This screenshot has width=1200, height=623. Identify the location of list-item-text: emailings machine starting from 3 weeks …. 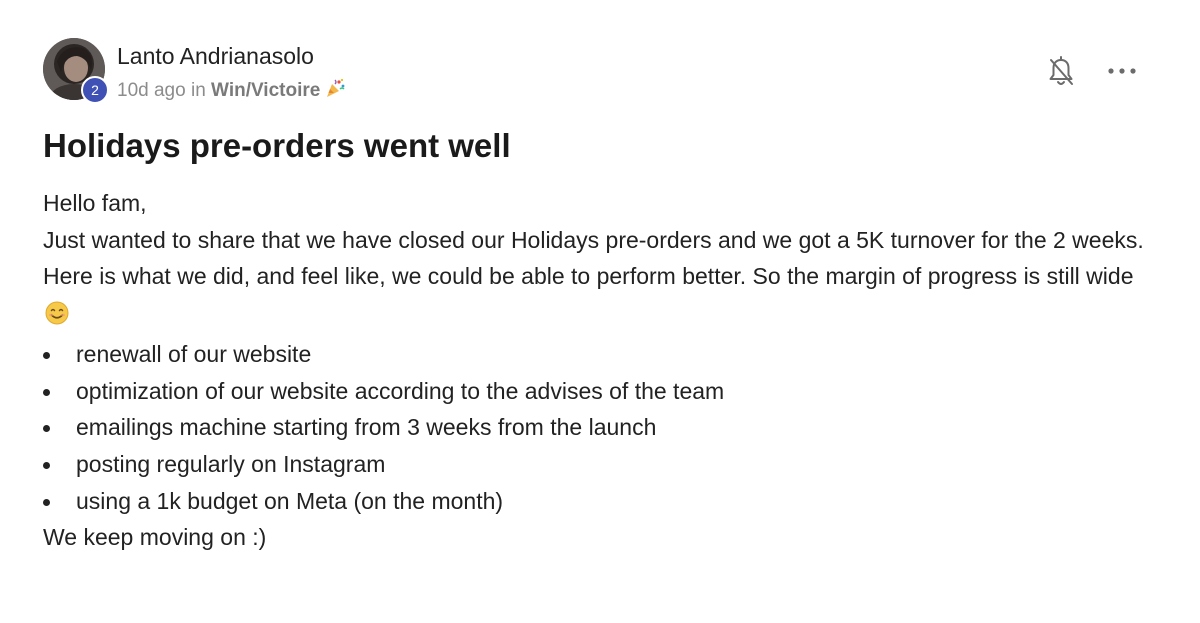
(366, 427).